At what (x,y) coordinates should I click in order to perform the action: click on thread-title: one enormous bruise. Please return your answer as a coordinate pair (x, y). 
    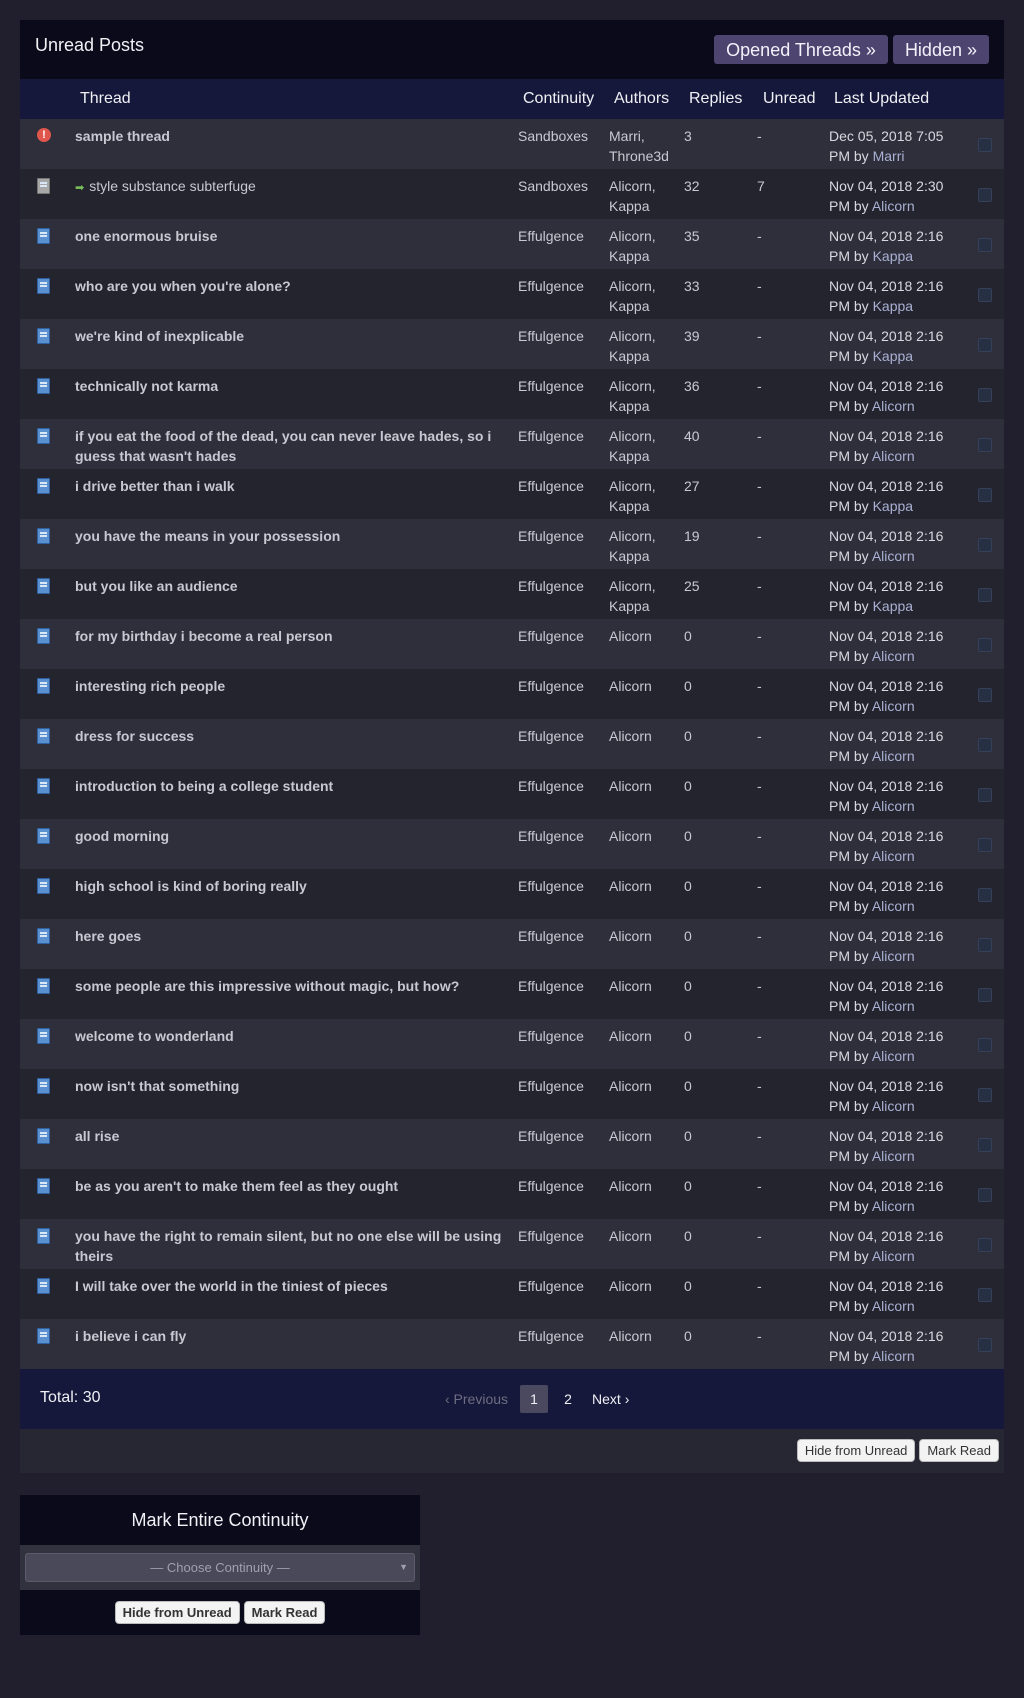
    Looking at the image, I should click on (146, 236).